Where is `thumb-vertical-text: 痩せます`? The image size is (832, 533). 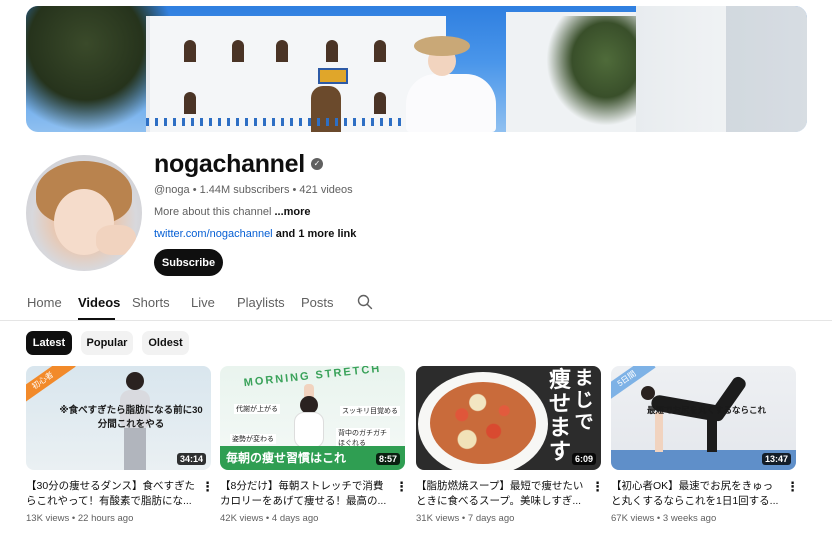
thumb-vertical-text: 痩せます is located at coordinates (559, 415).